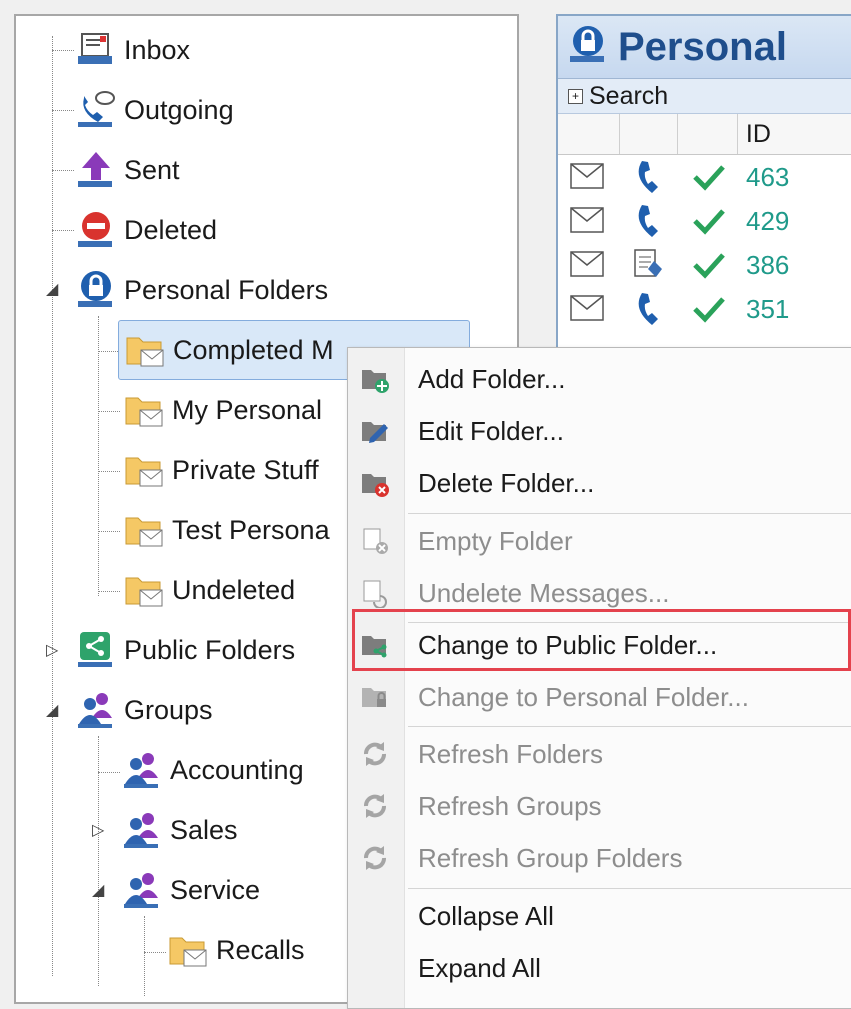  Describe the element at coordinates (212, 770) in the screenshot. I see `tree-item-accounting: Accounting` at that location.